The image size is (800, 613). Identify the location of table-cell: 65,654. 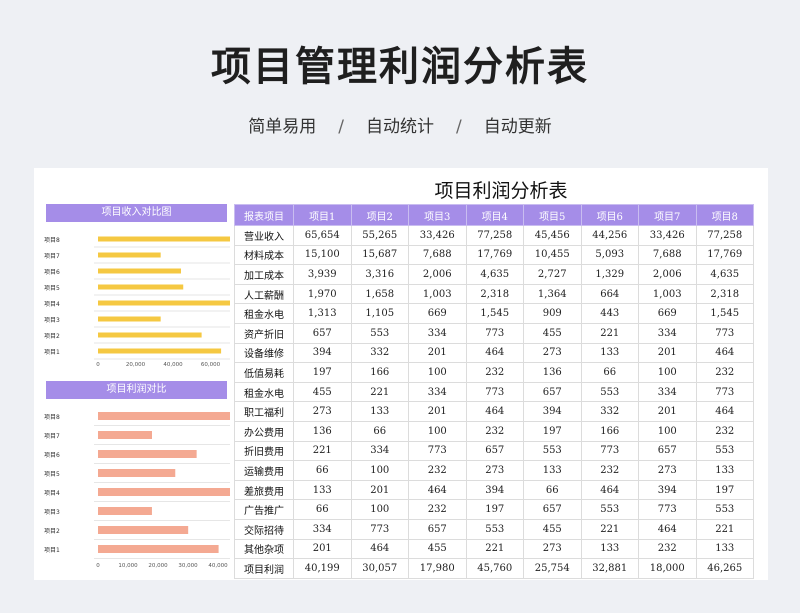
(322, 235).